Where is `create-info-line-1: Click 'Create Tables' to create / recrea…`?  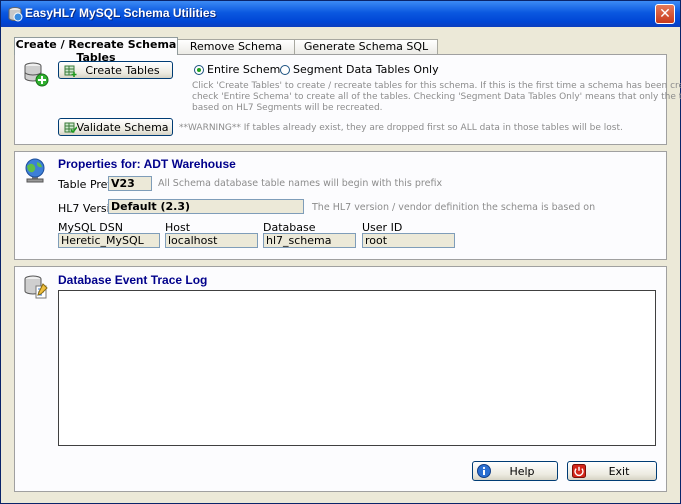 create-info-line-1: Click 'Create Tables' to create / recrea… is located at coordinates (436, 86).